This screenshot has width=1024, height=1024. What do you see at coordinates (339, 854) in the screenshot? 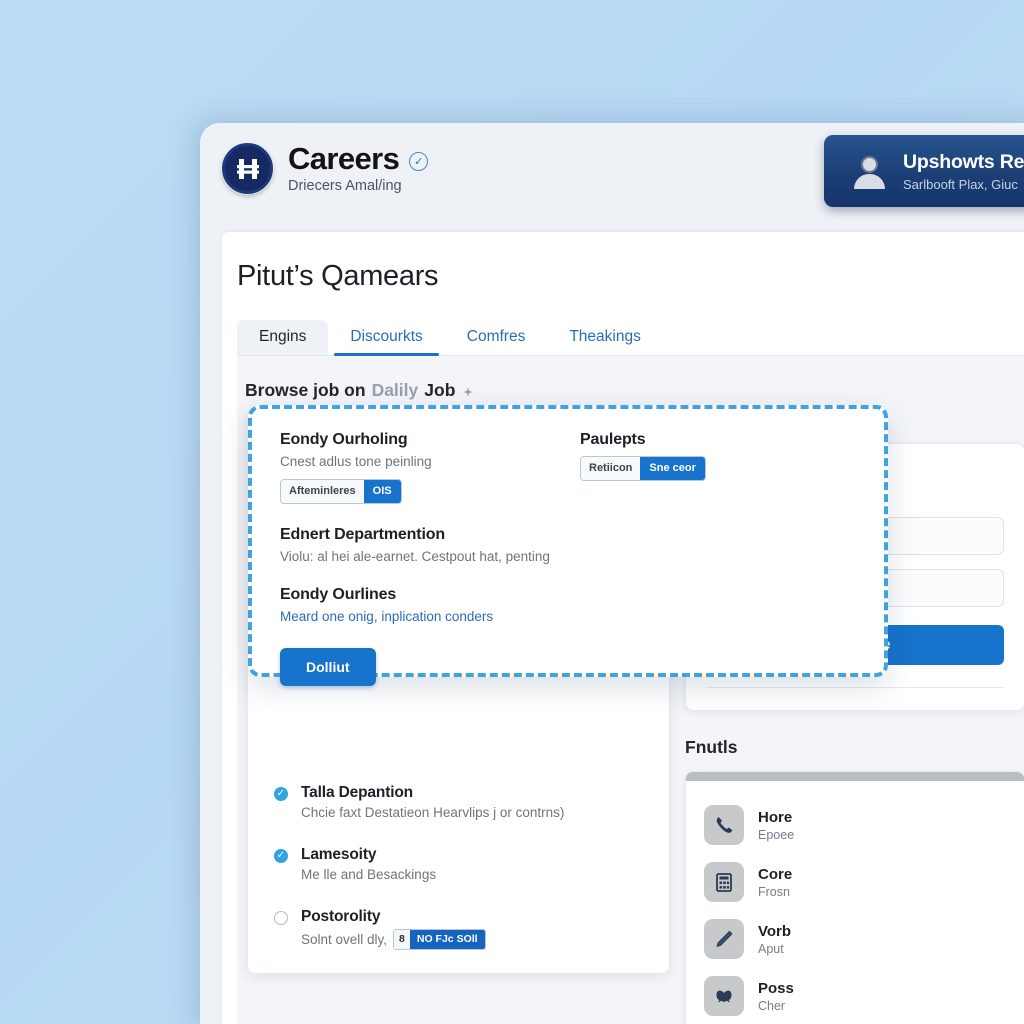
I see `list-item-title: Lamesoity` at bounding box center [339, 854].